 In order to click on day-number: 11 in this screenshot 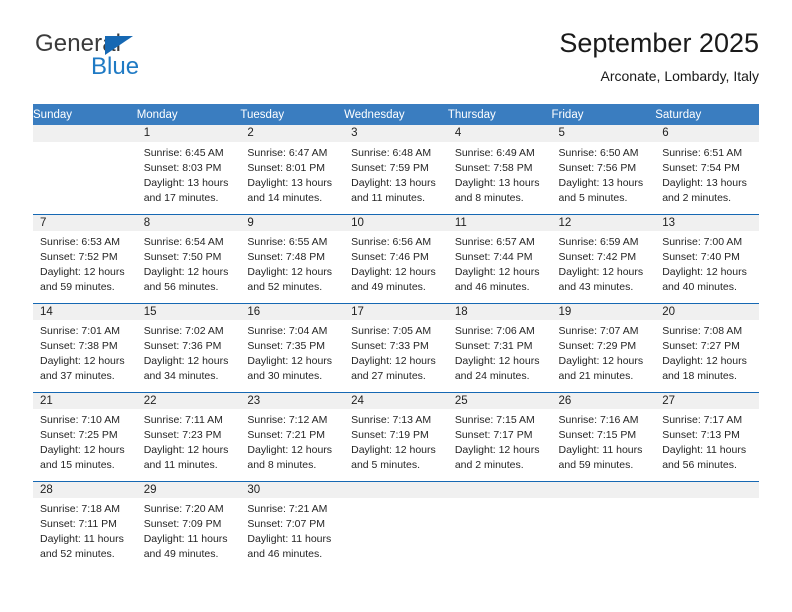, I will do `click(499, 222)`.